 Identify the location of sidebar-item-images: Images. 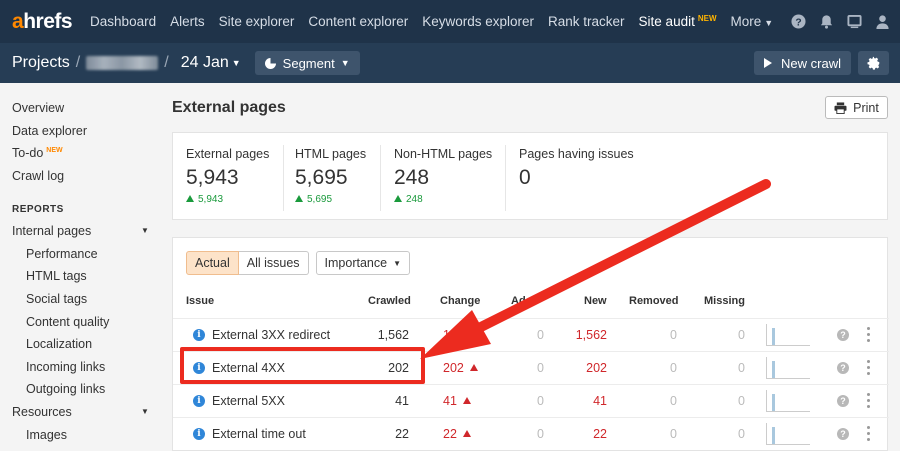
(46, 435).